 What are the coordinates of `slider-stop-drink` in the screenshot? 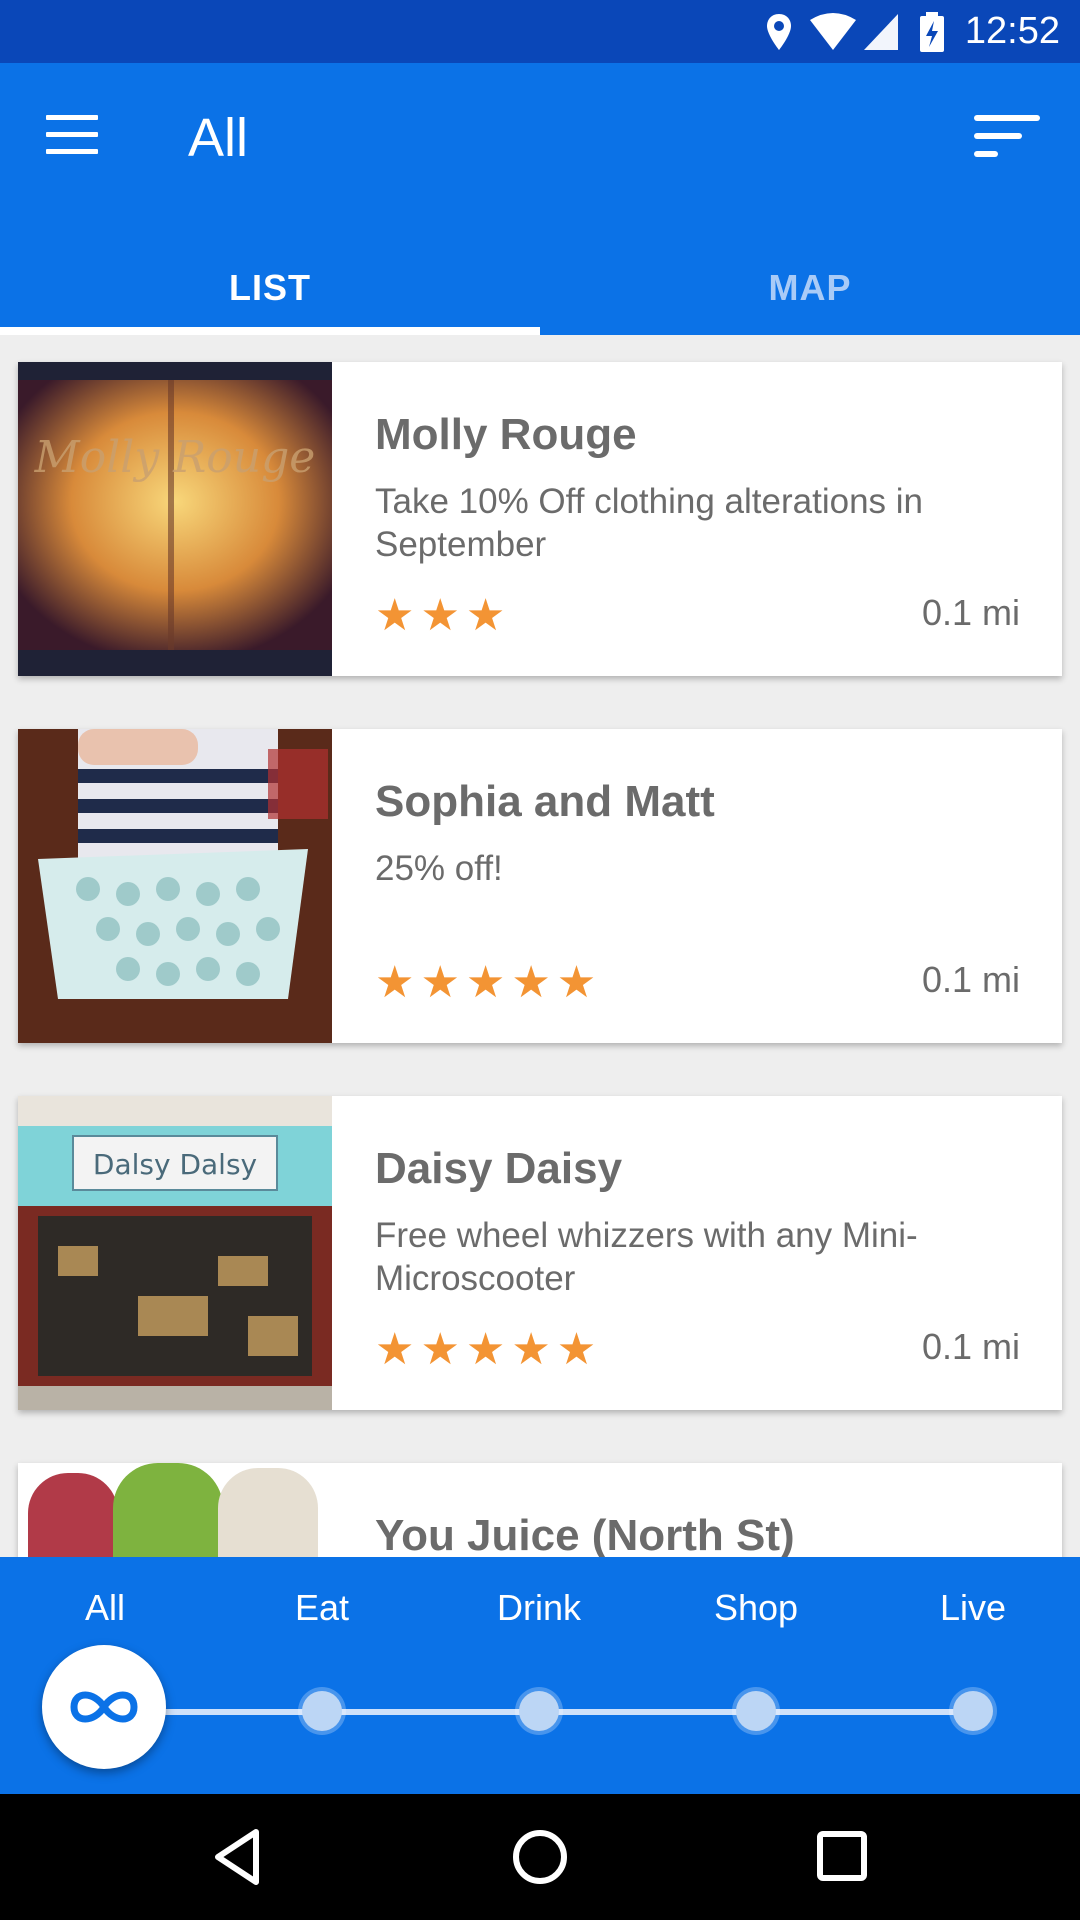 It's located at (539, 1711).